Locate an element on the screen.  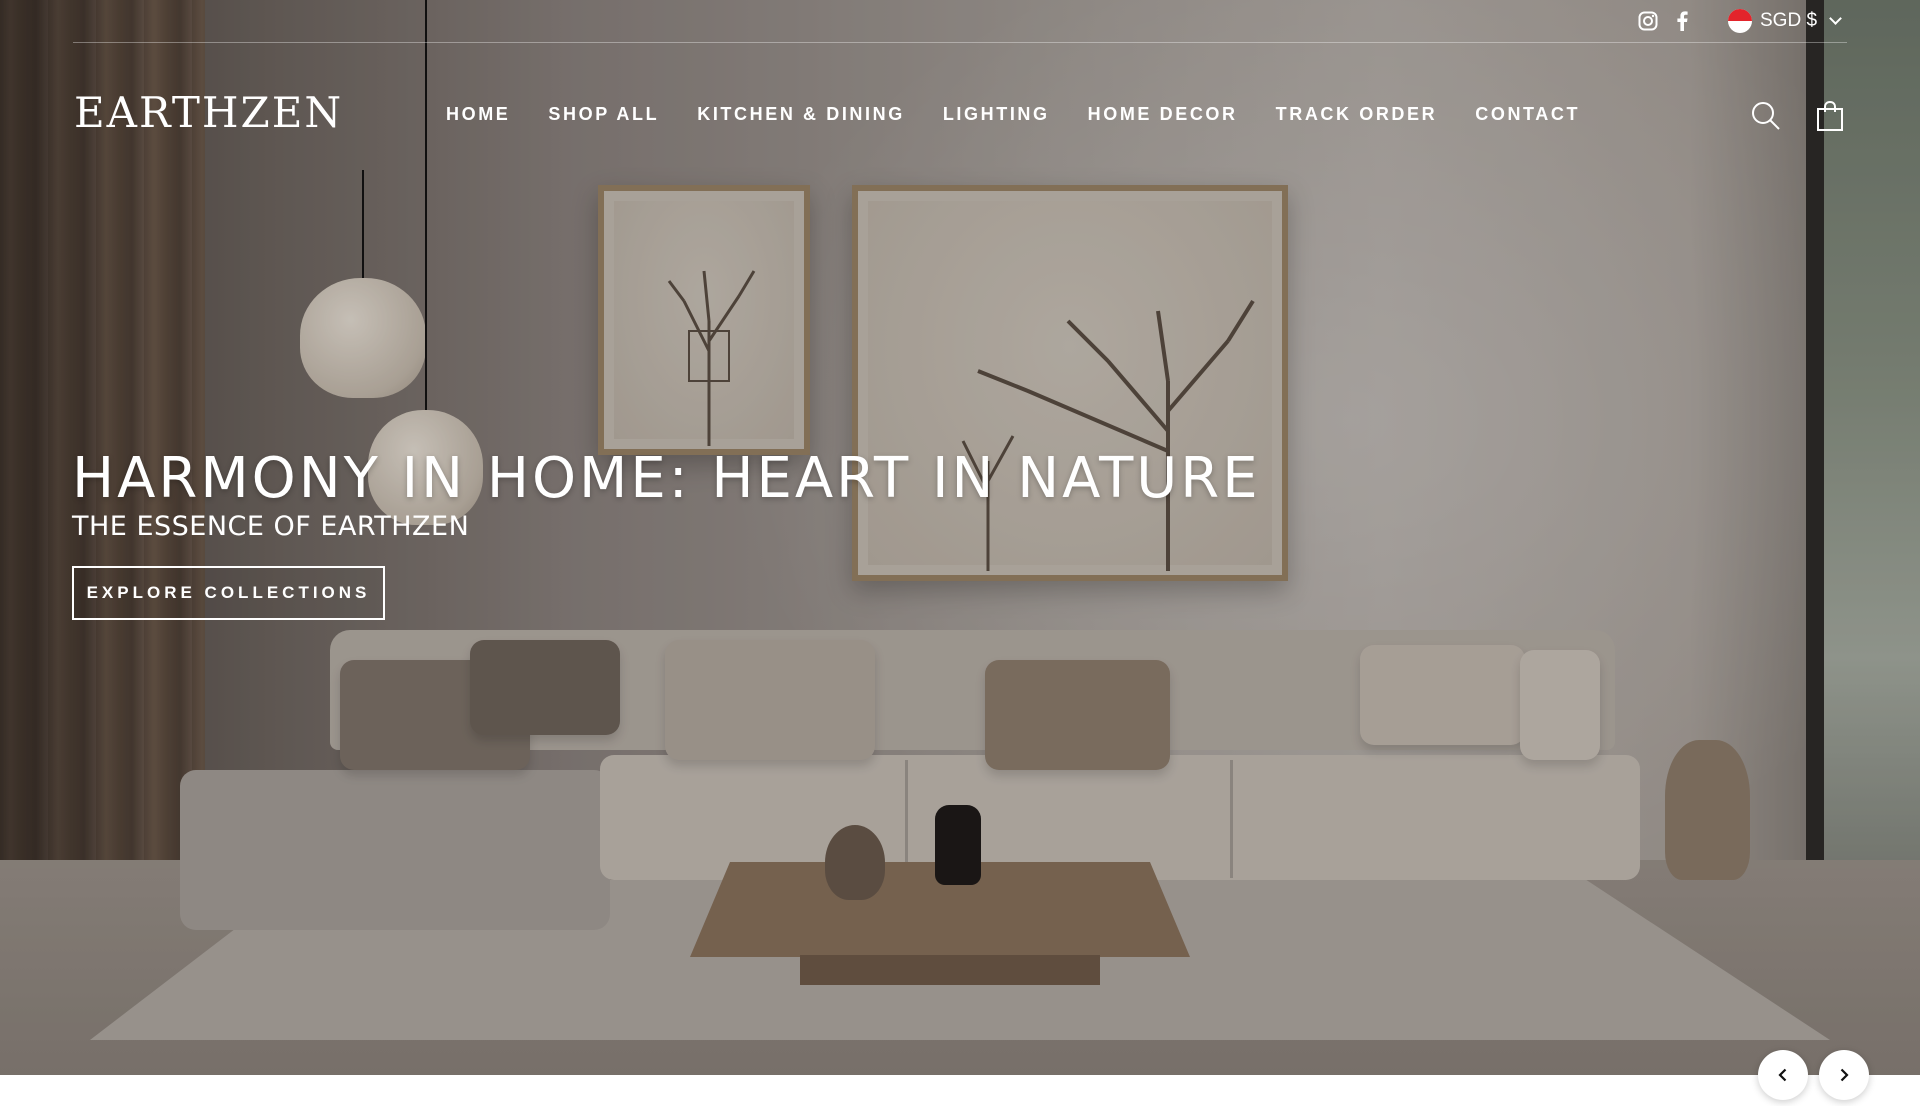
utility-divider is located at coordinates (960, 42).